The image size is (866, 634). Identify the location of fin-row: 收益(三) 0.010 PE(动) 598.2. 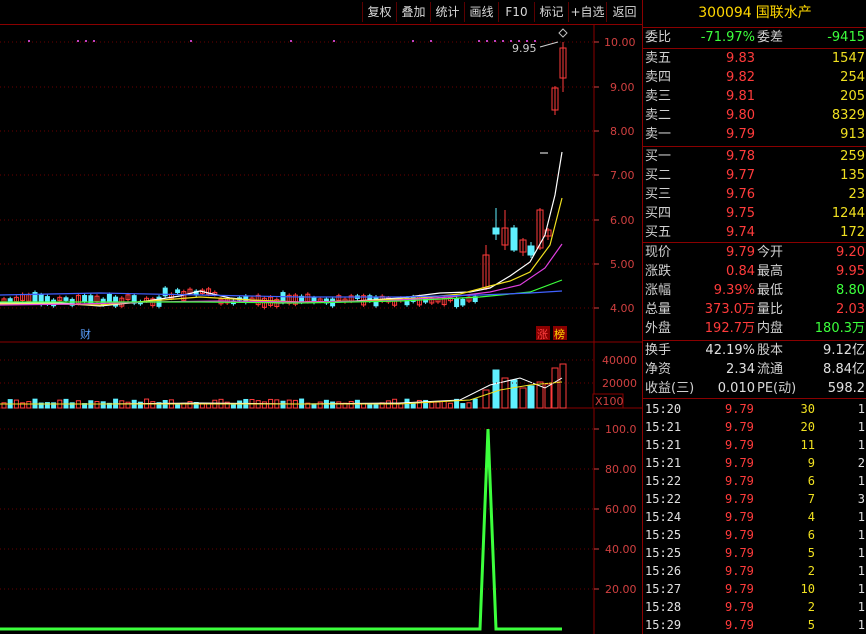
(754, 389).